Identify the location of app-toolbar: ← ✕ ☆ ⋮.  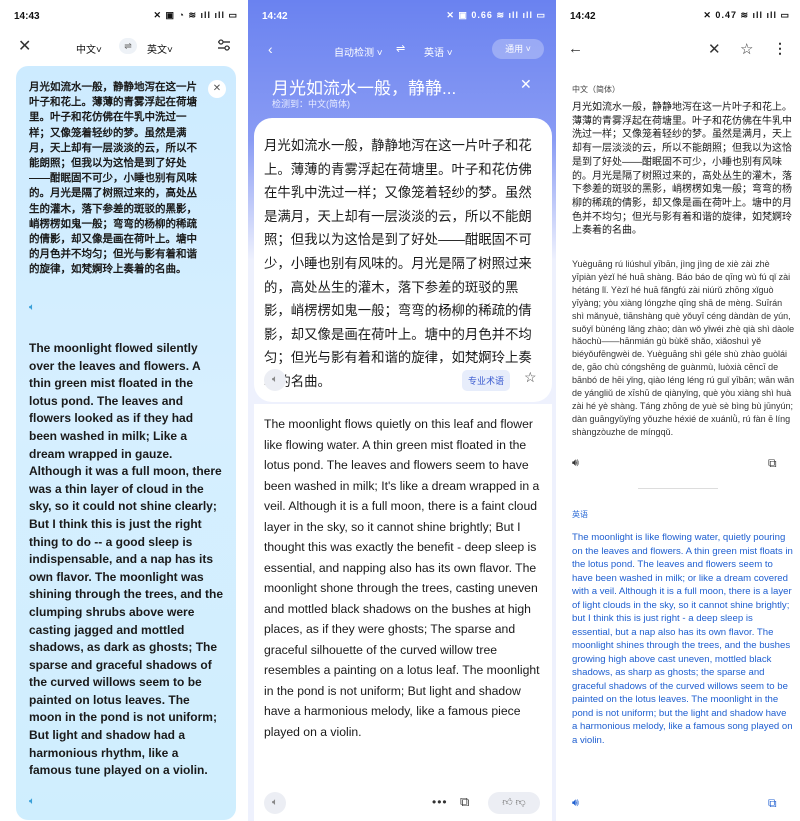
(678, 50).